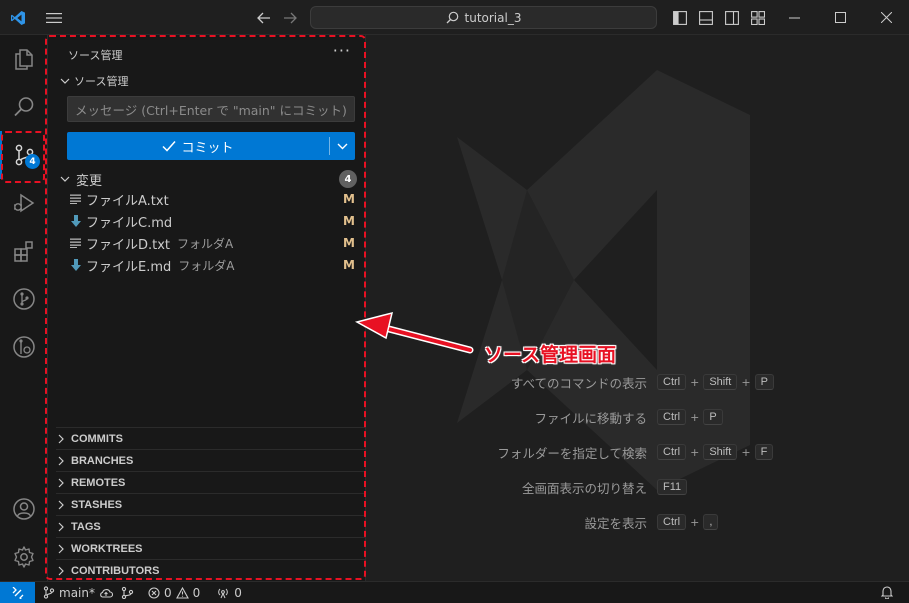 The image size is (909, 603). I want to click on section-contributors: CONTRIBUTORS, so click(211, 570).